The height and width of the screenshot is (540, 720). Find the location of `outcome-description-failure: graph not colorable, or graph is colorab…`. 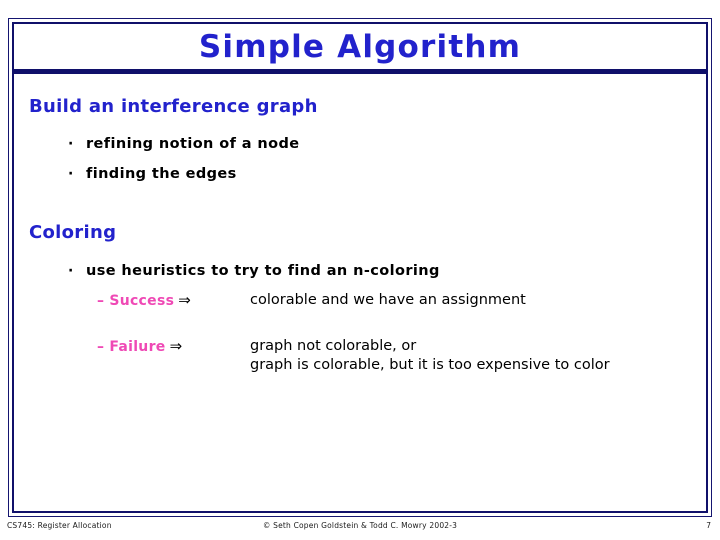

outcome-description-failure: graph not colorable, or graph is colorab… is located at coordinates (430, 356).